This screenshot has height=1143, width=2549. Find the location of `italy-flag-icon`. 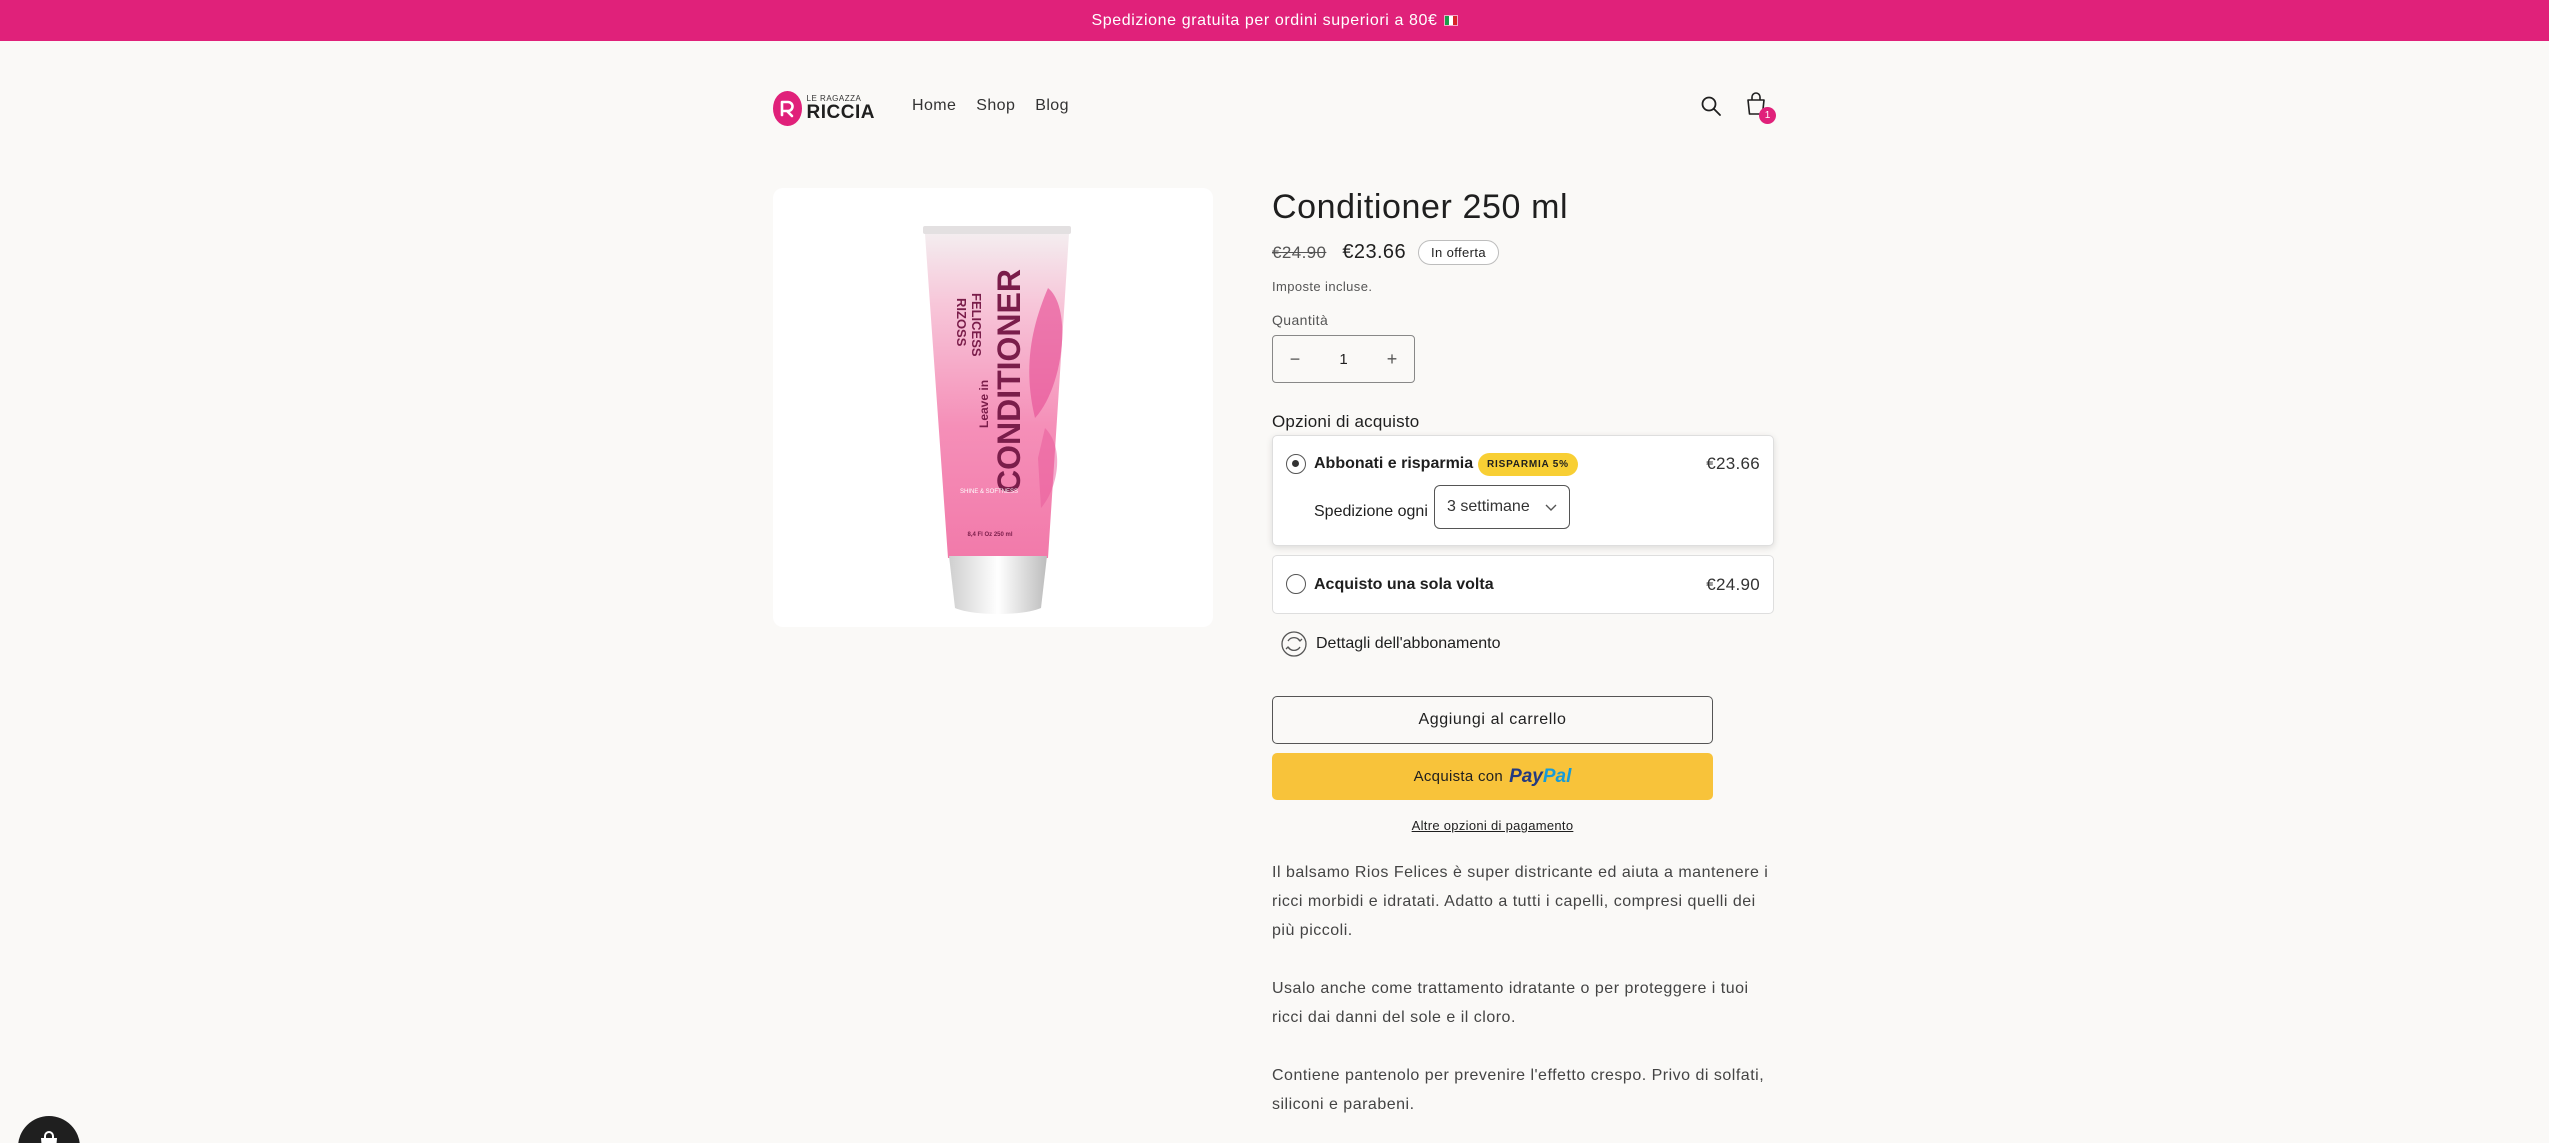

italy-flag-icon is located at coordinates (1450, 20).